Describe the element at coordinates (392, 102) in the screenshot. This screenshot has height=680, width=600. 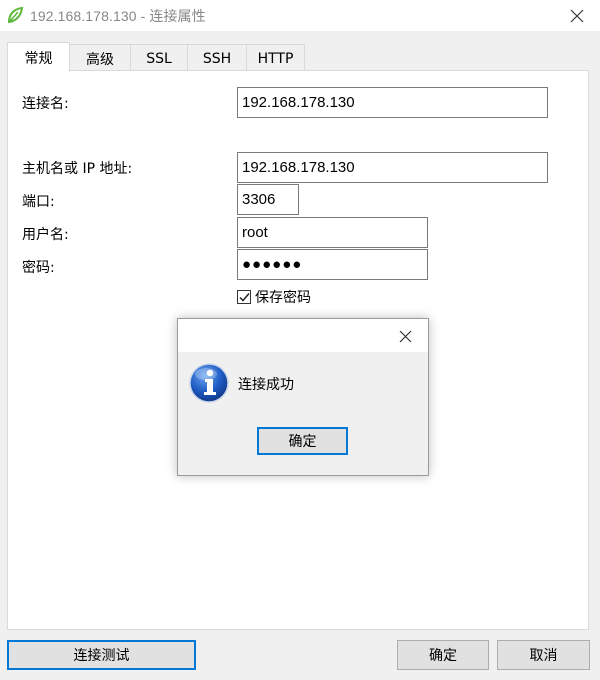
I see `connection-name-input` at that location.